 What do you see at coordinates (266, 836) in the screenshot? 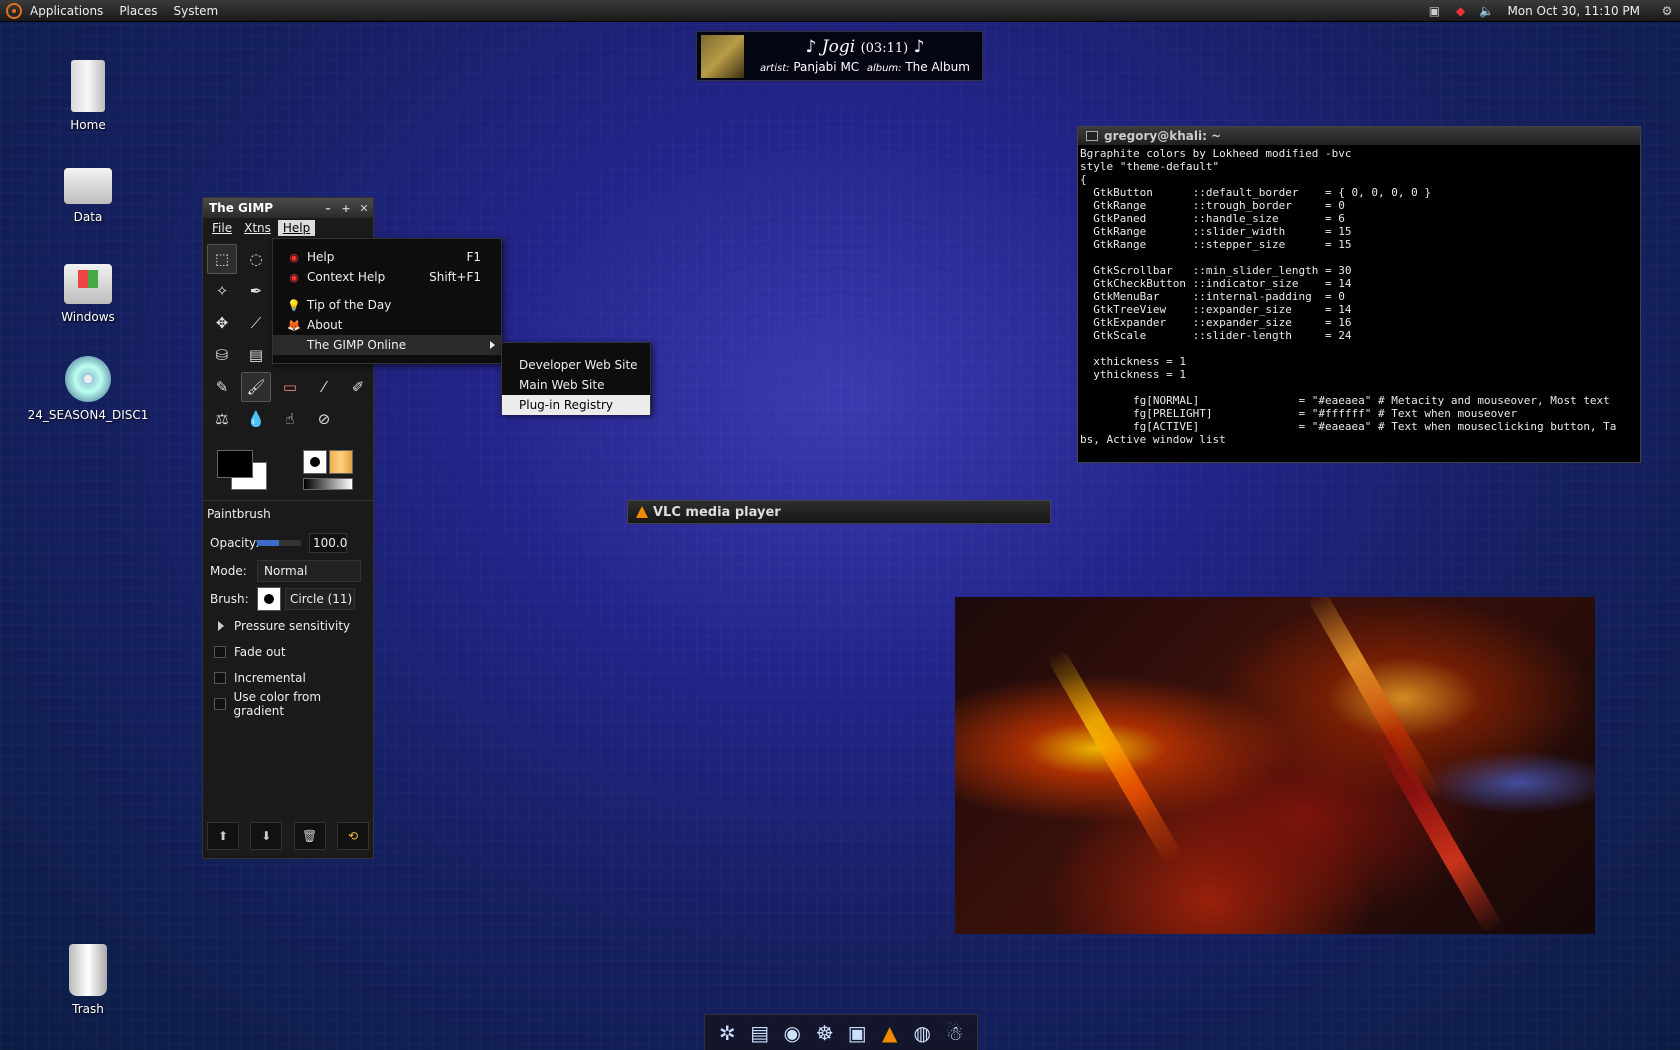
I see `restore-options-icon: ⬇` at bounding box center [266, 836].